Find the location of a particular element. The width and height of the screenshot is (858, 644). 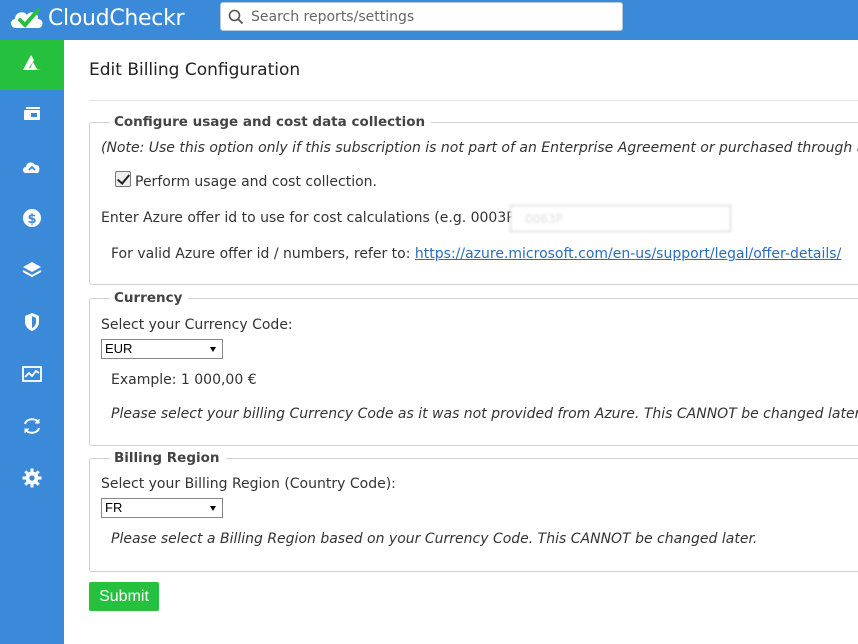

sidebar-item-automation is located at coordinates (32, 428).